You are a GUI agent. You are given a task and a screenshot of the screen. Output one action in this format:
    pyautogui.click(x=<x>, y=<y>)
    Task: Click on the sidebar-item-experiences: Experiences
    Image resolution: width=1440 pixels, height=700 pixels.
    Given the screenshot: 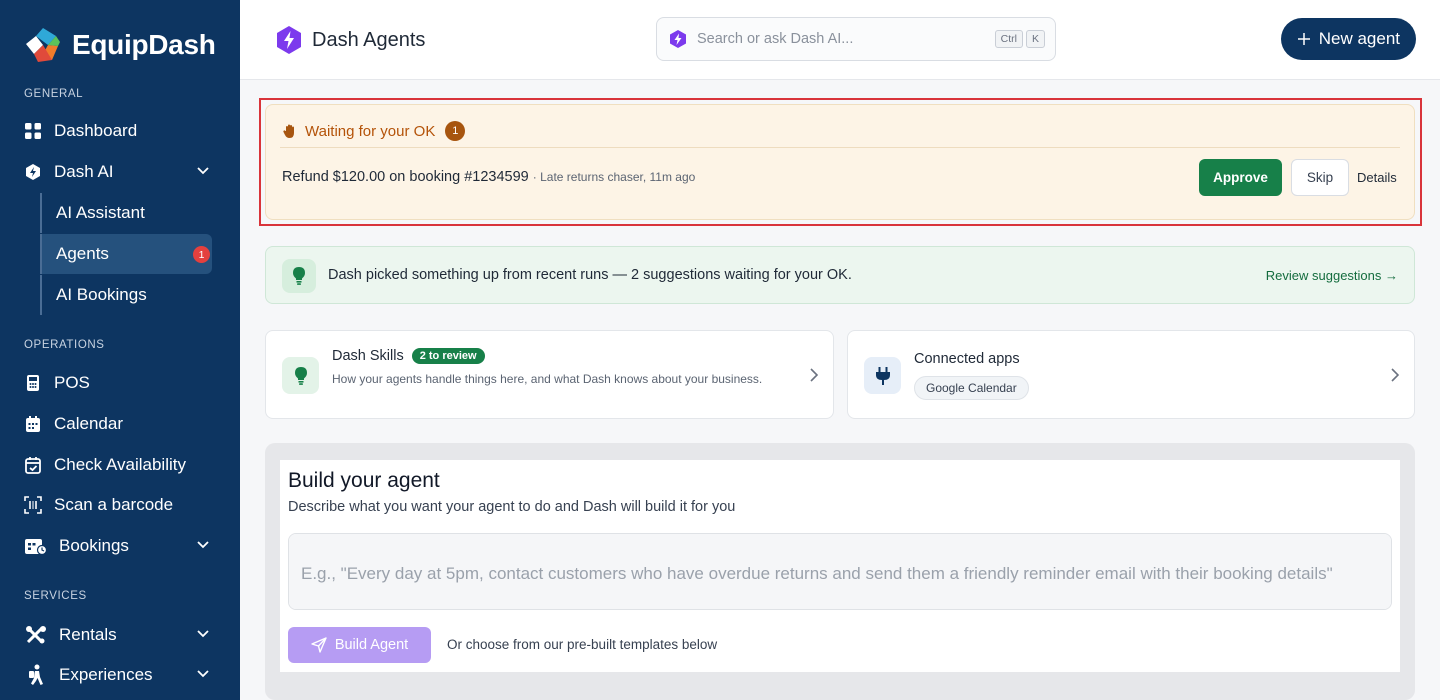 What is the action you would take?
    pyautogui.click(x=120, y=675)
    